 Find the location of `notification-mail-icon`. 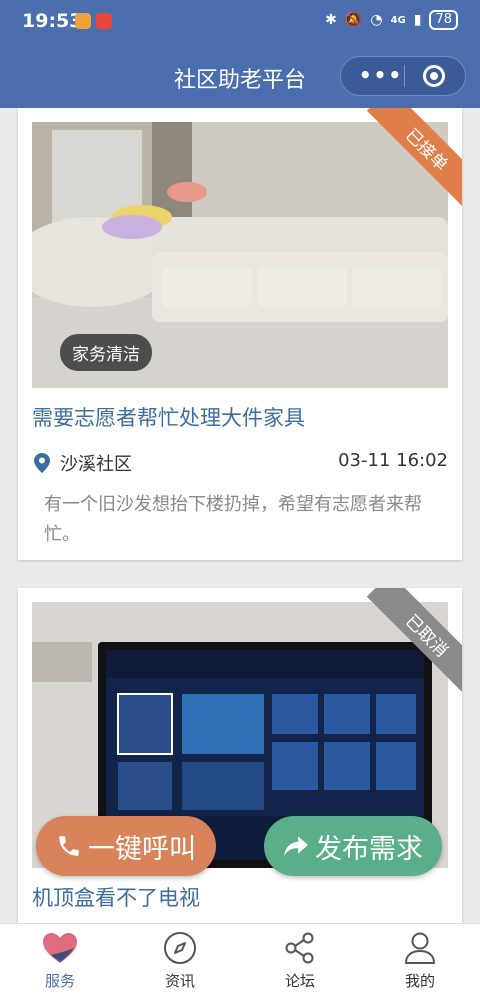

notification-mail-icon is located at coordinates (104, 21).